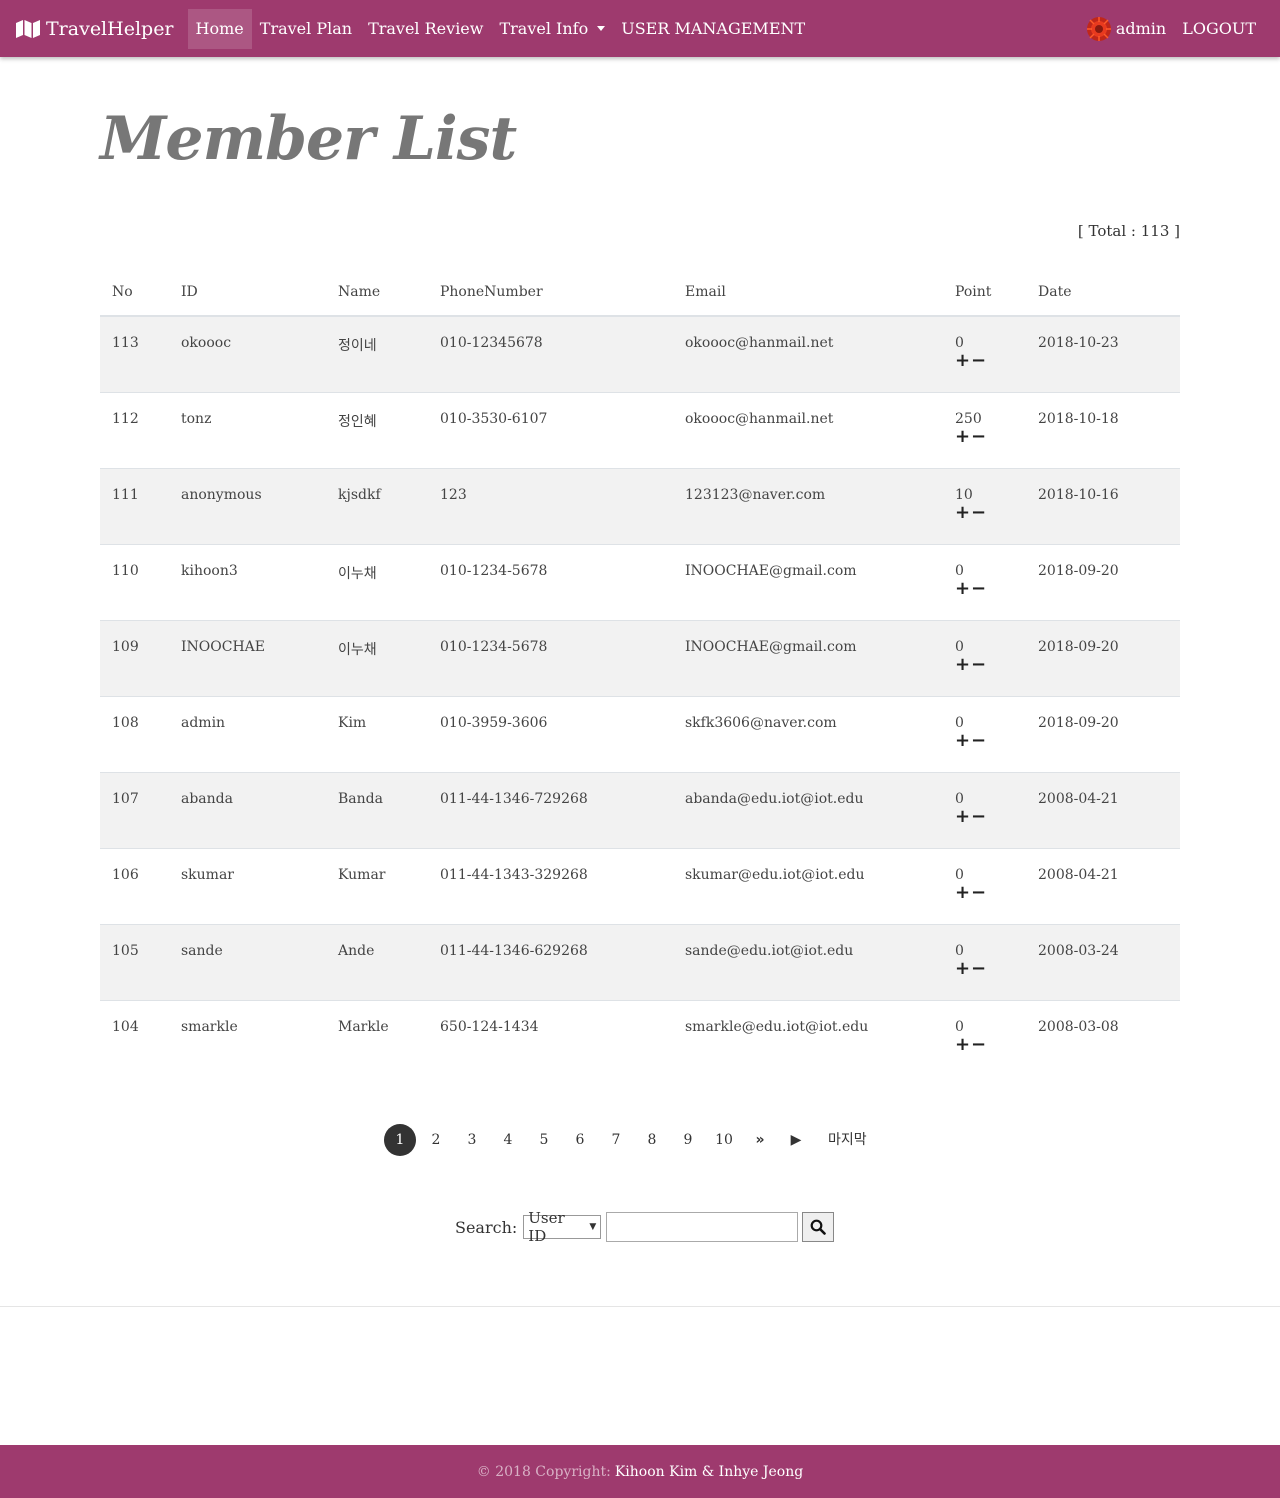 Image resolution: width=1280 pixels, height=1498 pixels. I want to click on footer-copyright: © 2018 Copyright:, so click(543, 1471).